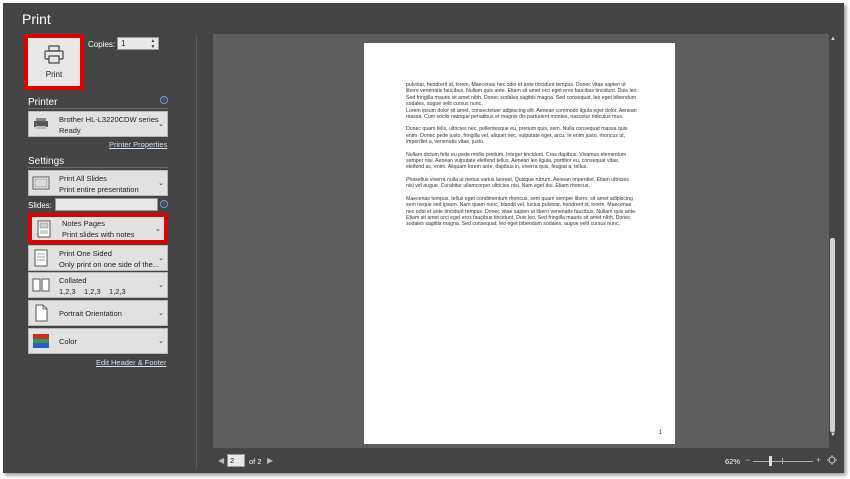 This screenshot has height=479, width=850. Describe the element at coordinates (131, 362) in the screenshot. I see `edit-header-footer-link: Edit Header & Footer` at that location.